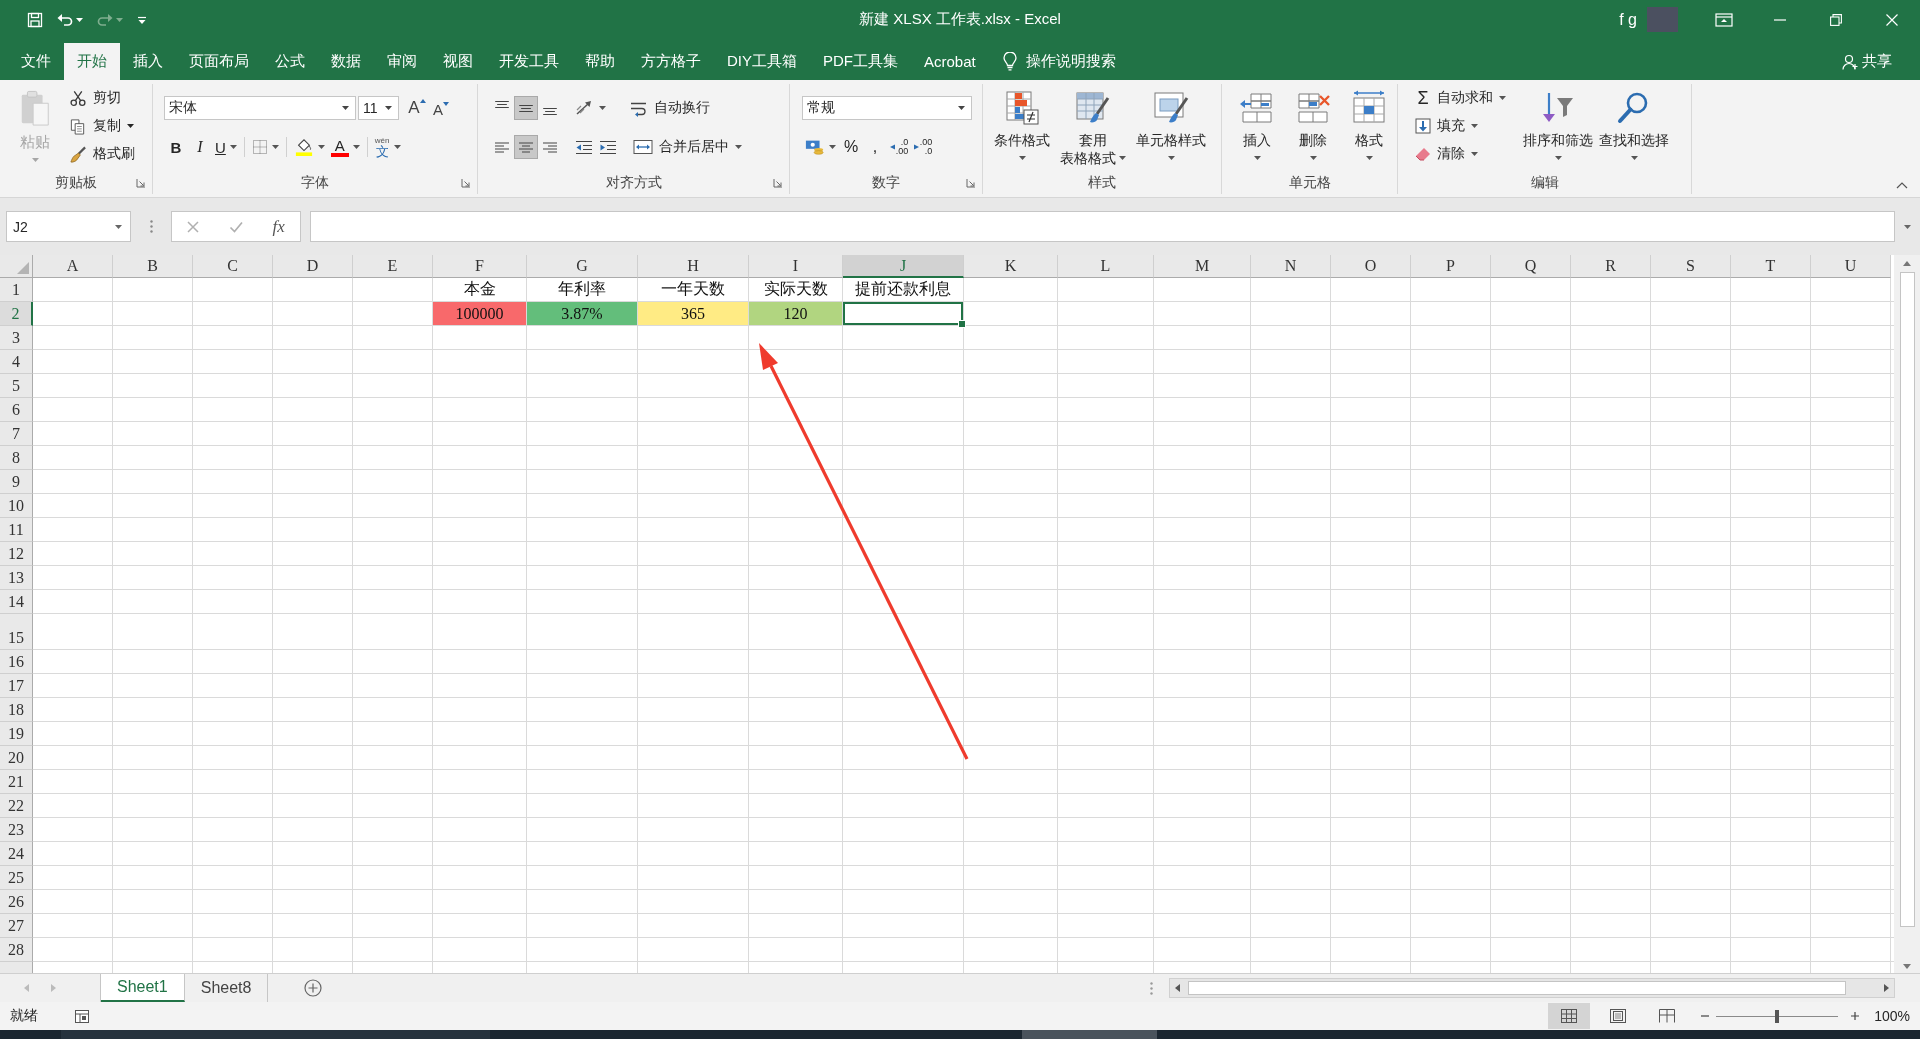 The height and width of the screenshot is (1039, 1920). What do you see at coordinates (1466, 98) in the screenshot?
I see `editing-button: Σ 自动求和` at bounding box center [1466, 98].